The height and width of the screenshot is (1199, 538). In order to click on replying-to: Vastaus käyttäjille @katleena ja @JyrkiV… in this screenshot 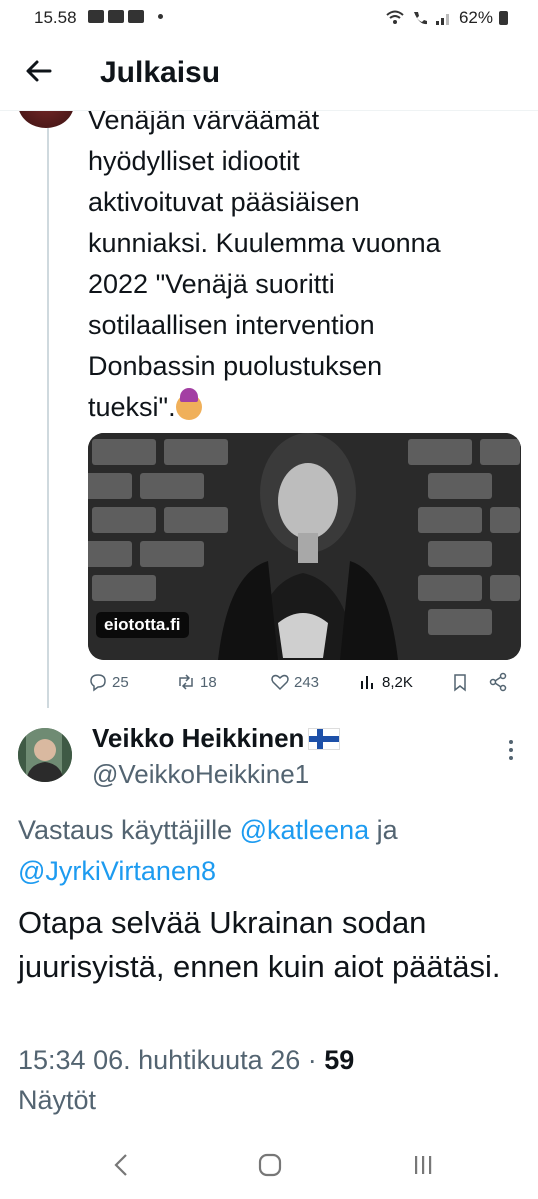, I will do `click(268, 851)`.